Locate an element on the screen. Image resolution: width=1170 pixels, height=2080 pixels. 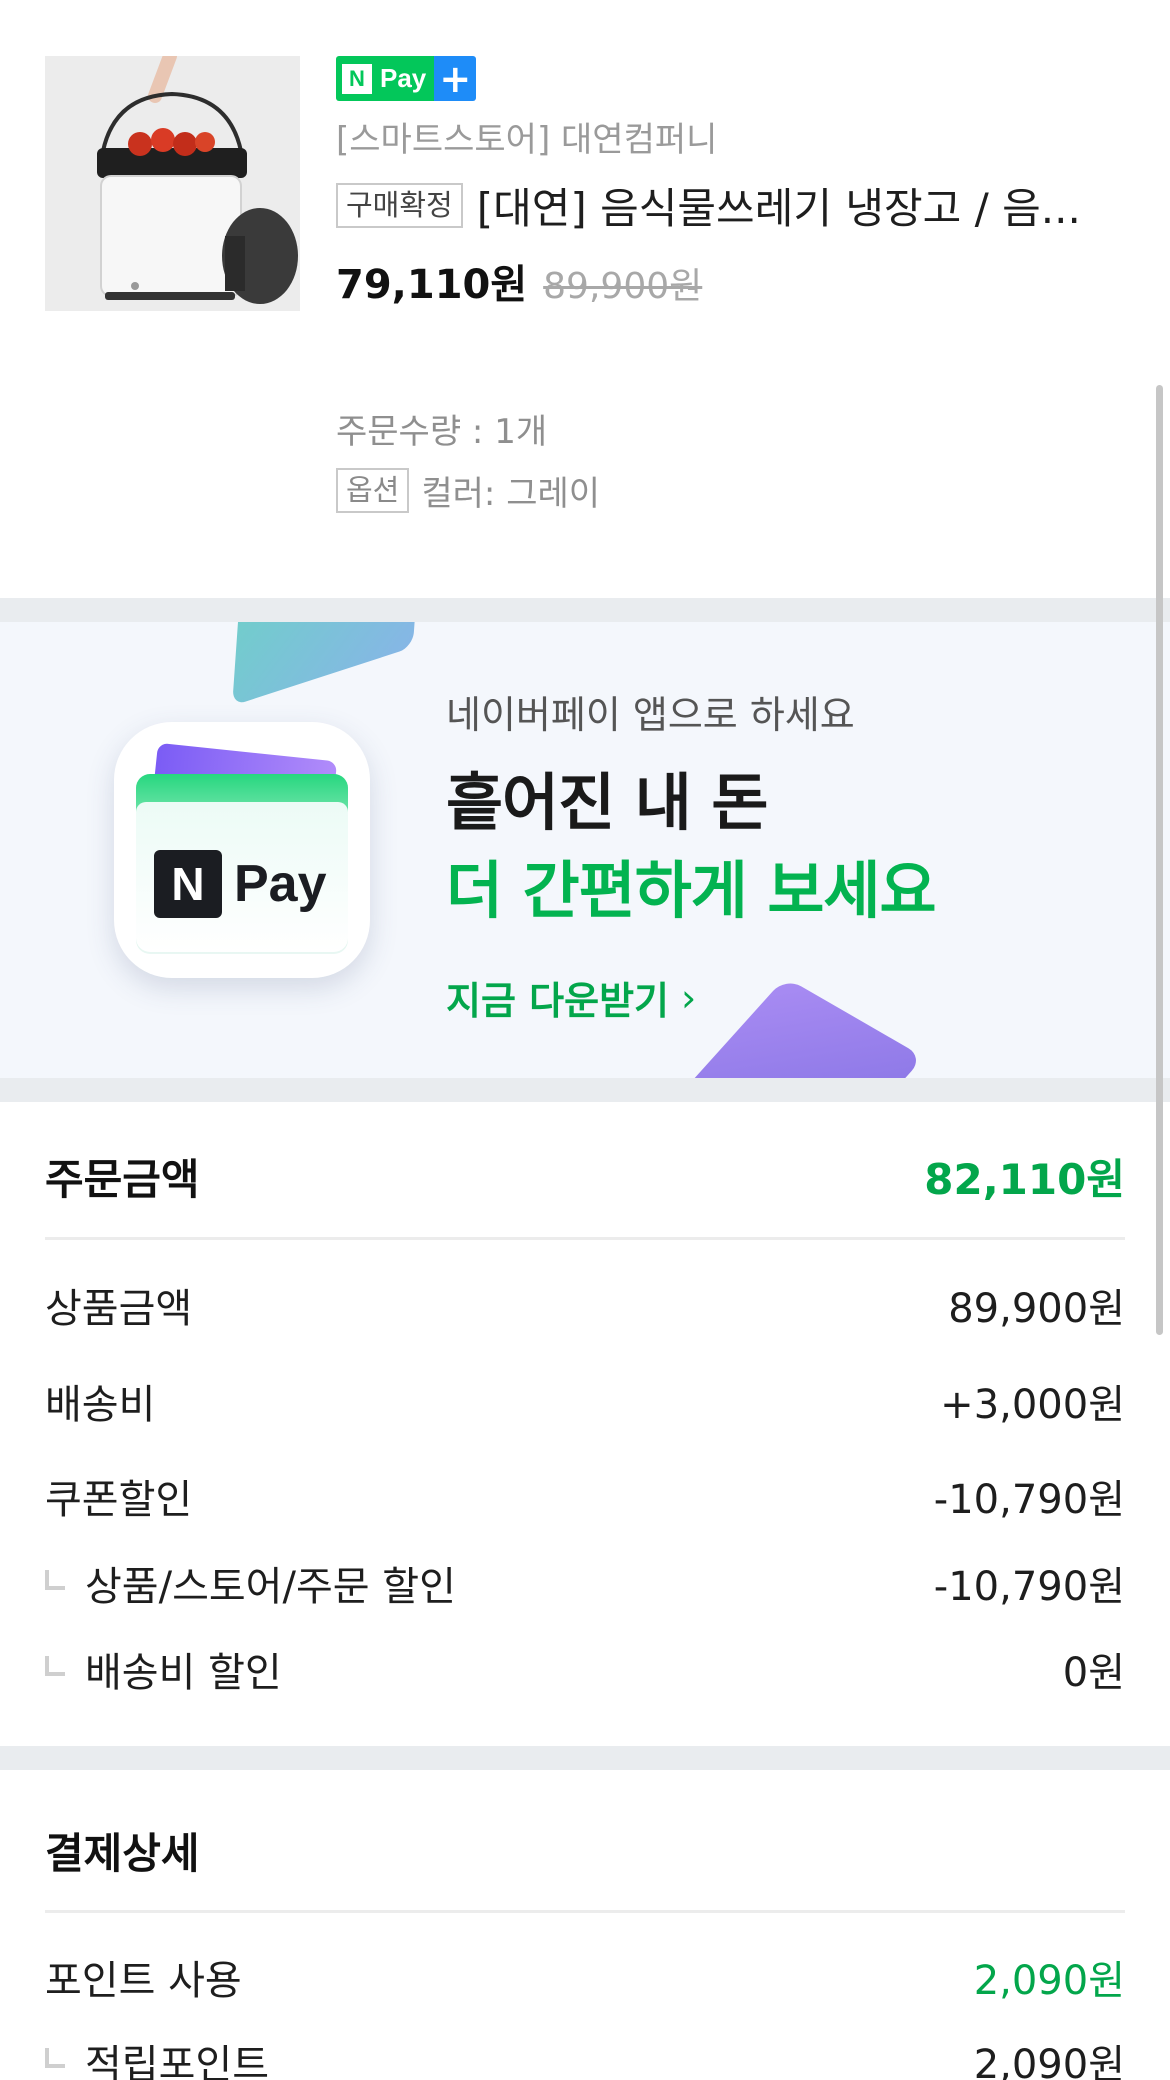
banner-headline-2: 더 간편하게 보세요 is located at coordinates (691, 890).